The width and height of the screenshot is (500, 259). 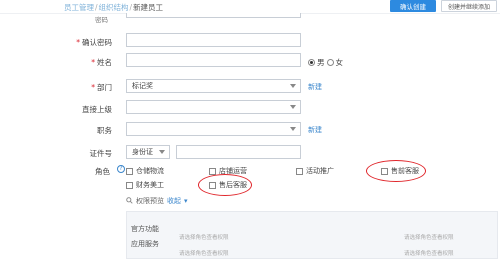 I want to click on supervisor-label: 直接上级, so click(x=97, y=109).